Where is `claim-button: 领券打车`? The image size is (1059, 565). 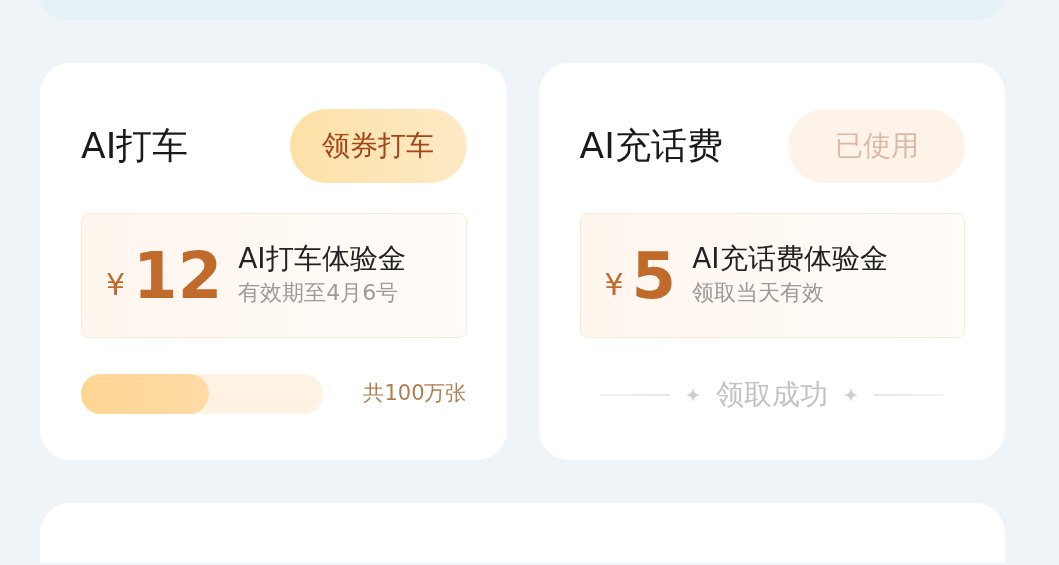 claim-button: 领券打车 is located at coordinates (378, 146).